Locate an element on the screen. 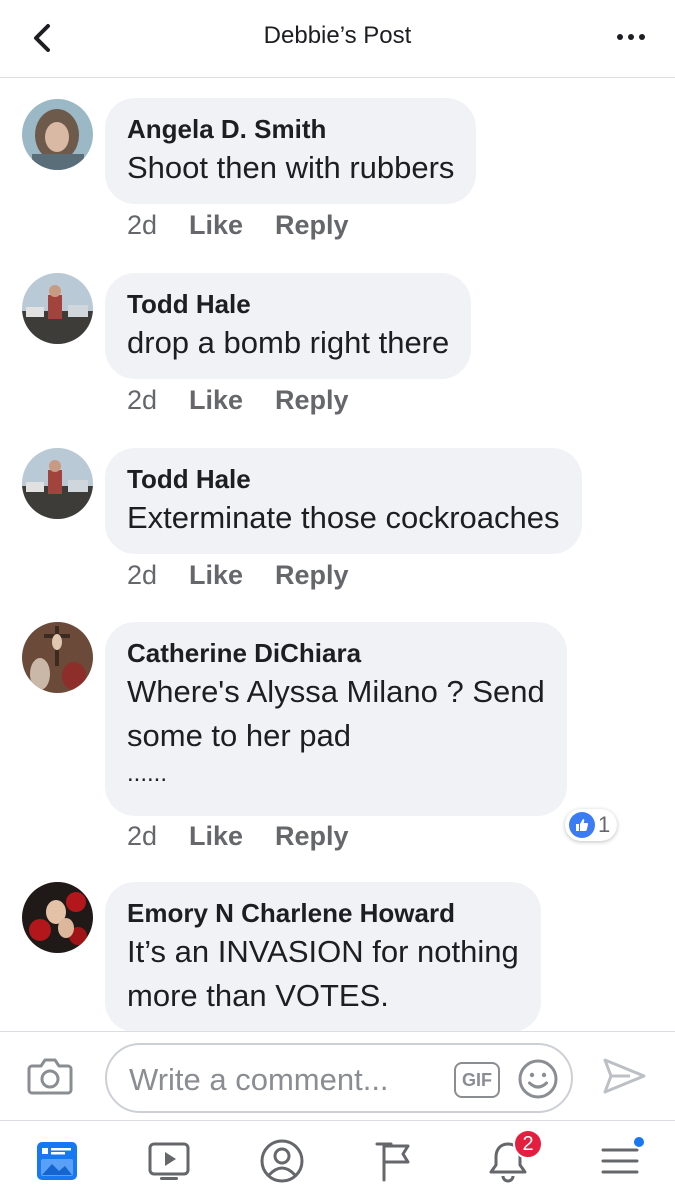 Image resolution: width=675 pixels, height=1200 pixels. tab-watch is located at coordinates (169, 1161).